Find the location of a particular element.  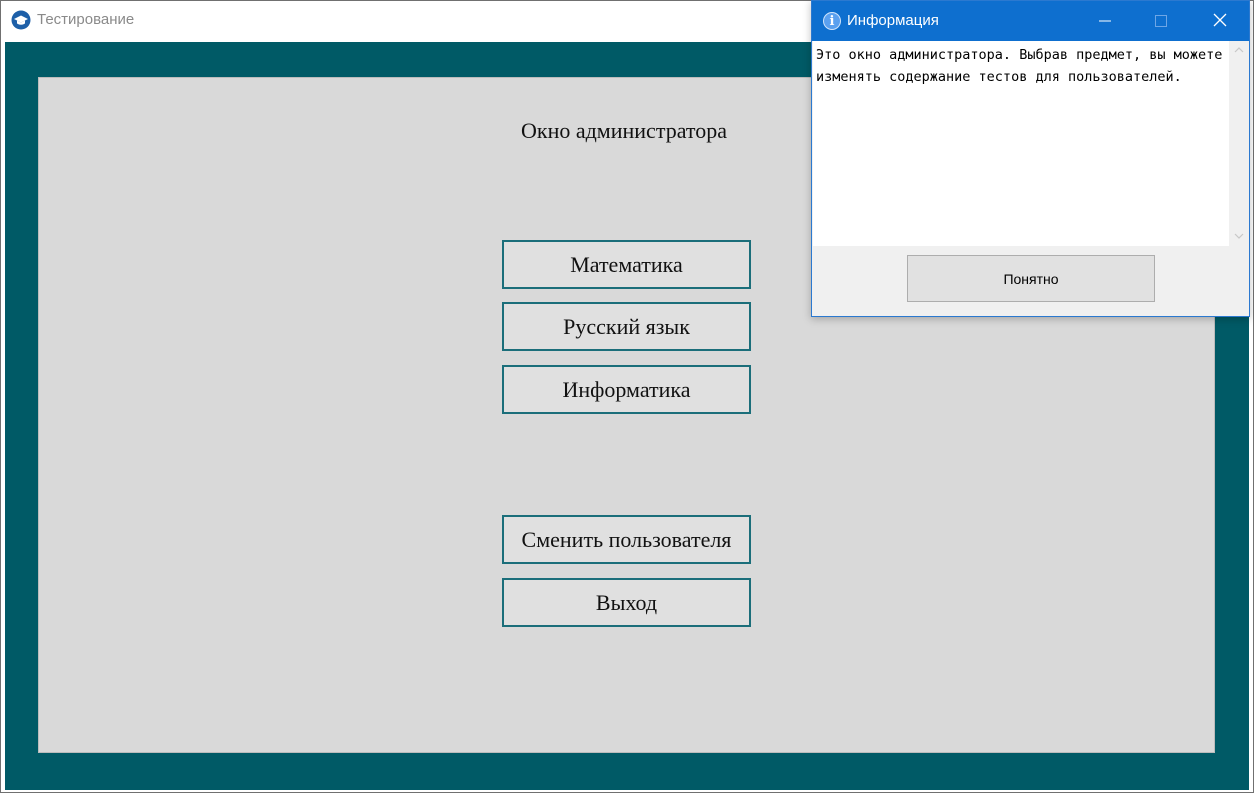

minimize-button is located at coordinates (1105, 21).